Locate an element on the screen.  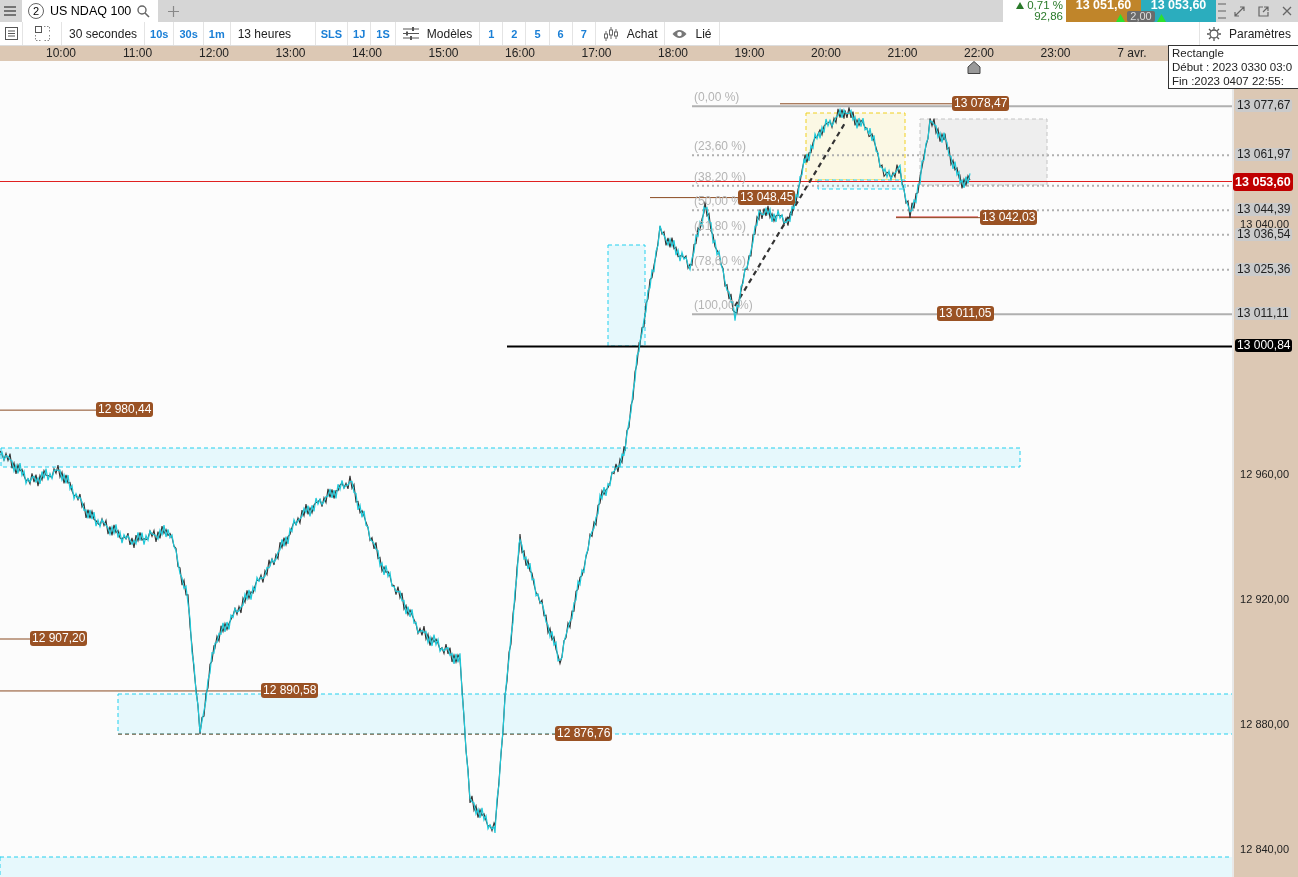
sliders-icon is located at coordinates (410, 33).